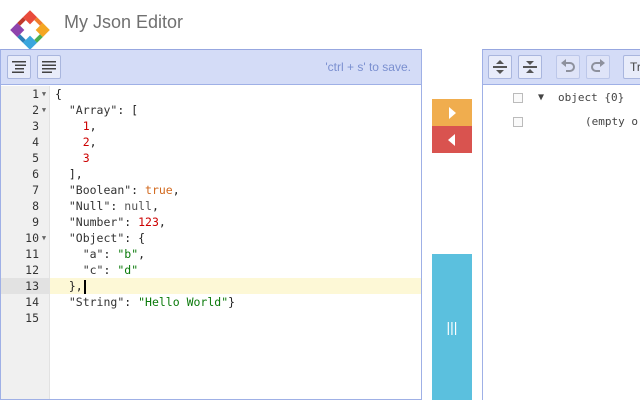  What do you see at coordinates (211, 286) in the screenshot?
I see `code-line: 13 },` at bounding box center [211, 286].